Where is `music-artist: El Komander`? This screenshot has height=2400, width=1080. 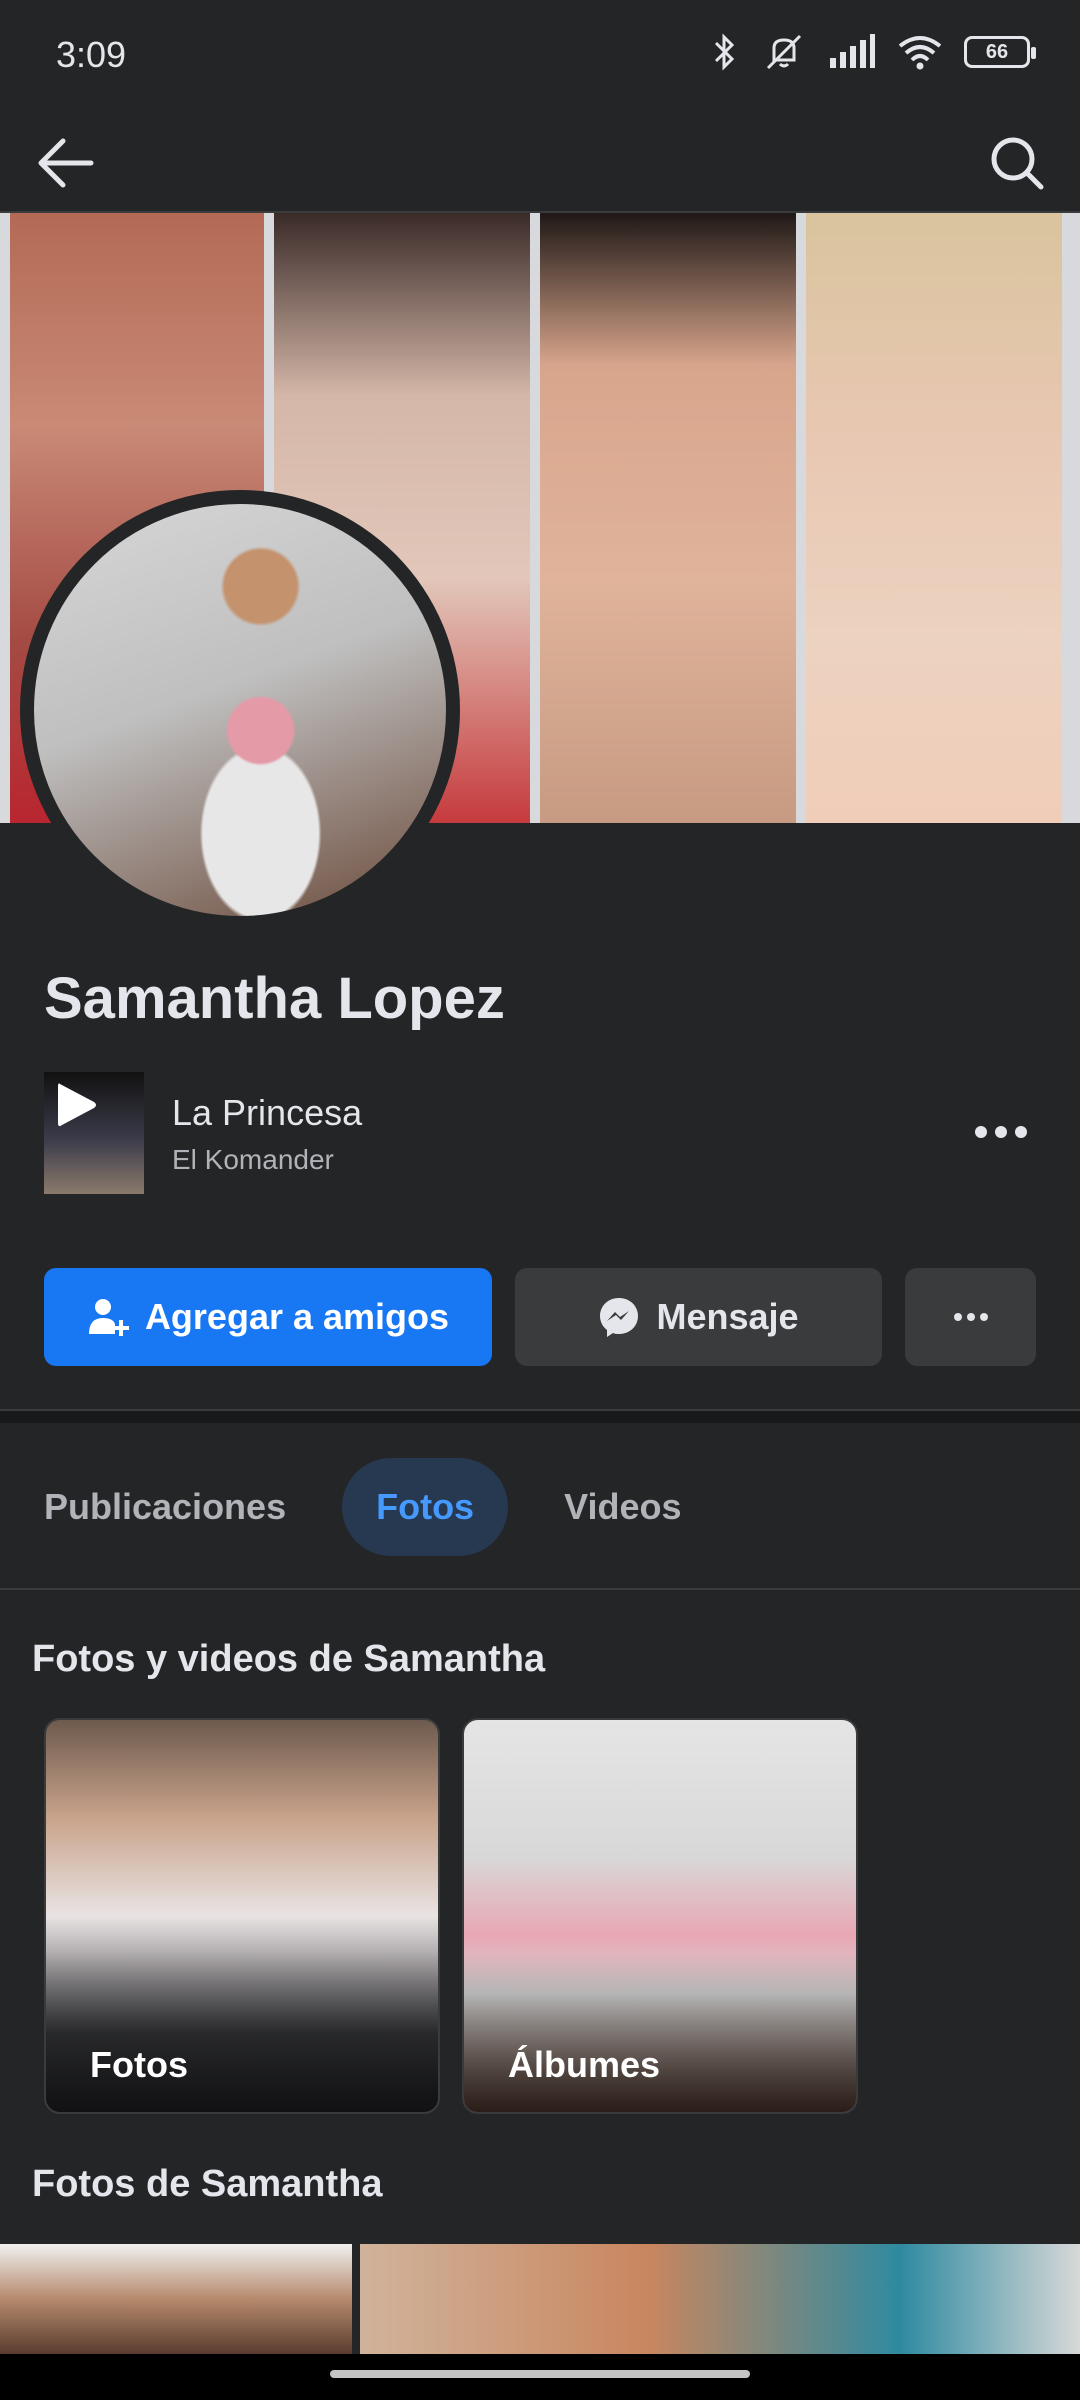 music-artist: El Komander is located at coordinates (253, 1159).